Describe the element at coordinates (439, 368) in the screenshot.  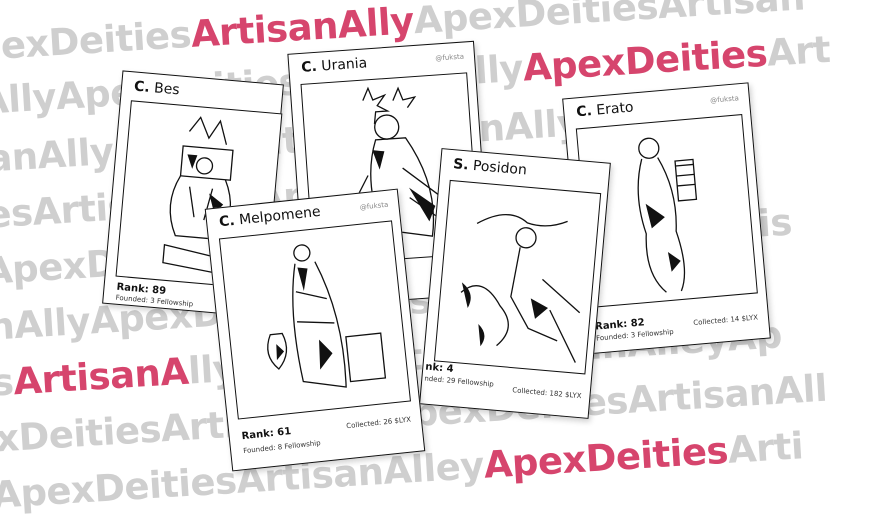
I see `card-rank: nk: 4` at that location.